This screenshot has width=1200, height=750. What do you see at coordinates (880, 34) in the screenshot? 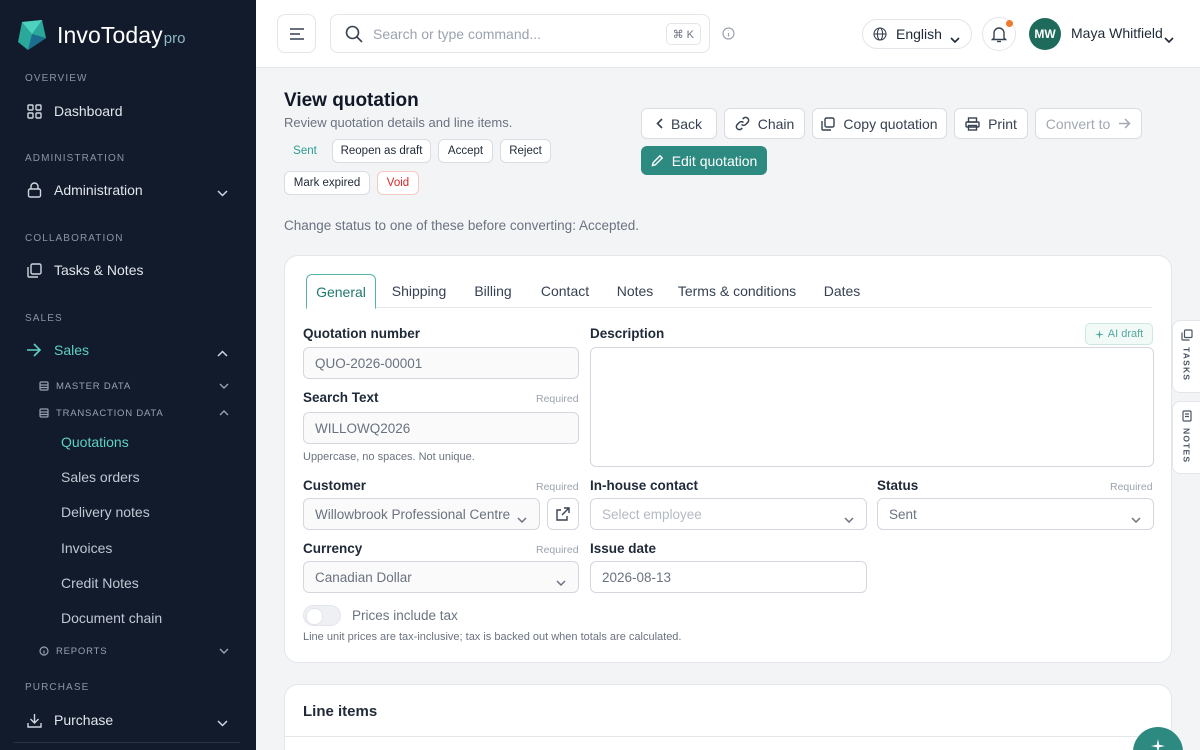
I see `globe-icon` at bounding box center [880, 34].